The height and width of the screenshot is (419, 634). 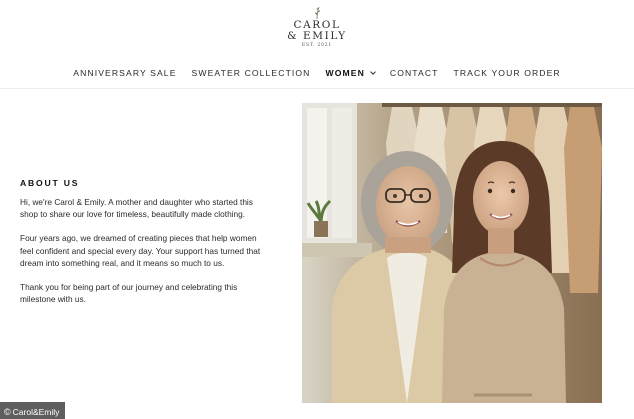 What do you see at coordinates (7, 412) in the screenshot?
I see `copyright-icon: ©` at bounding box center [7, 412].